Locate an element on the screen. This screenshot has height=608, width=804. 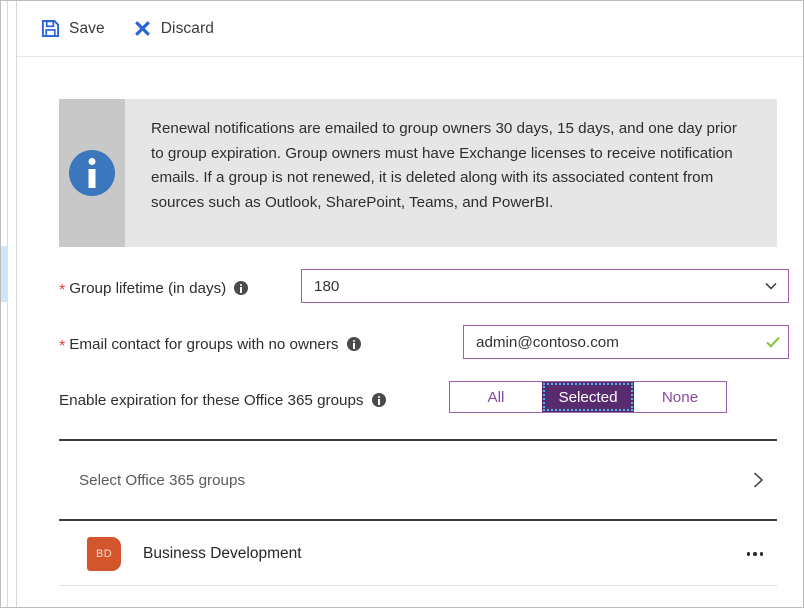
discard-button: Discard is located at coordinates (173, 29).